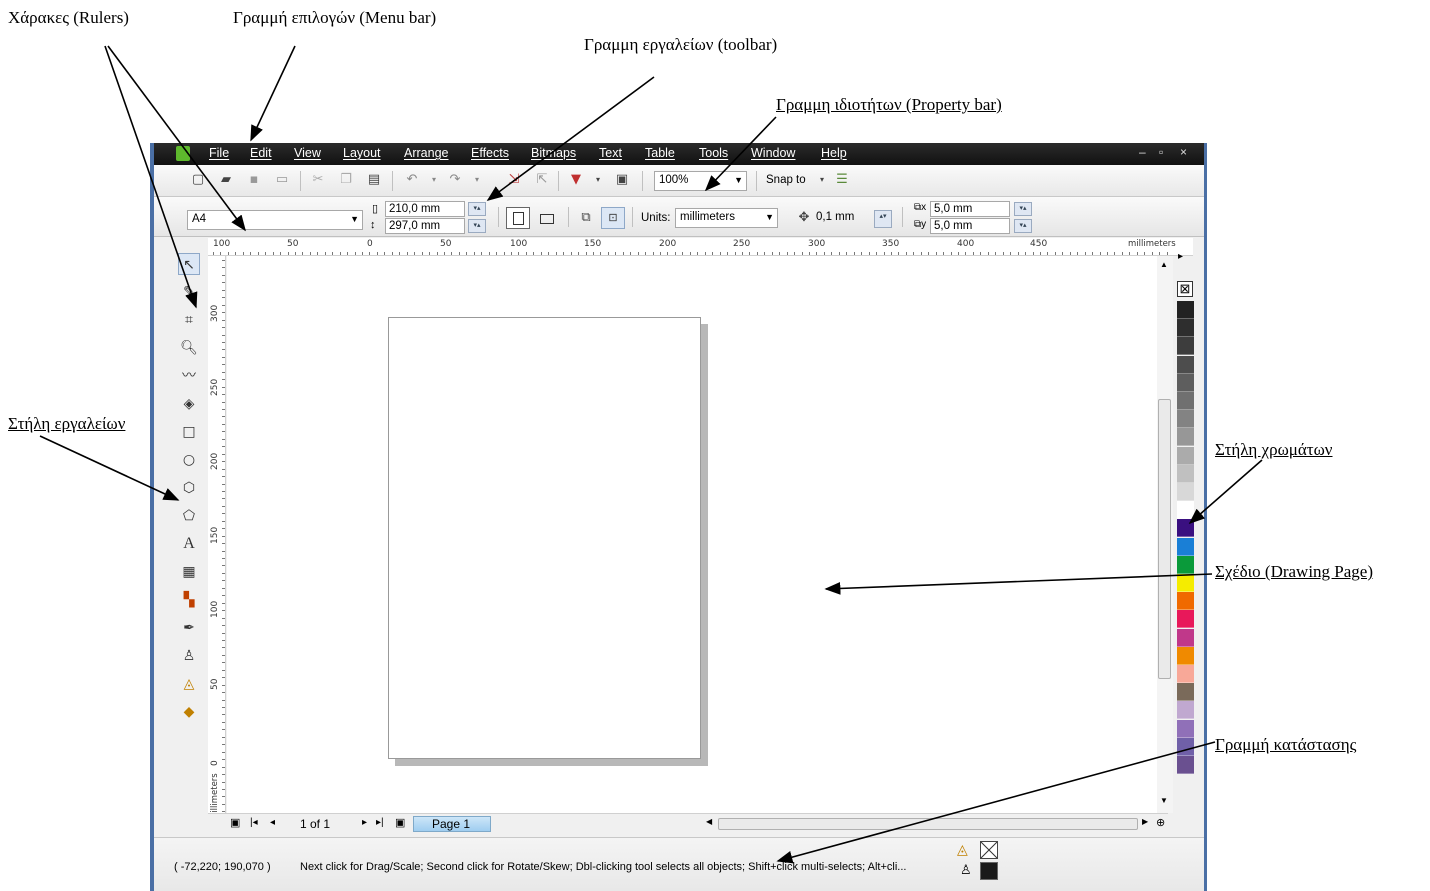 The height and width of the screenshot is (891, 1430). What do you see at coordinates (989, 850) in the screenshot?
I see `no-fill-swatch` at bounding box center [989, 850].